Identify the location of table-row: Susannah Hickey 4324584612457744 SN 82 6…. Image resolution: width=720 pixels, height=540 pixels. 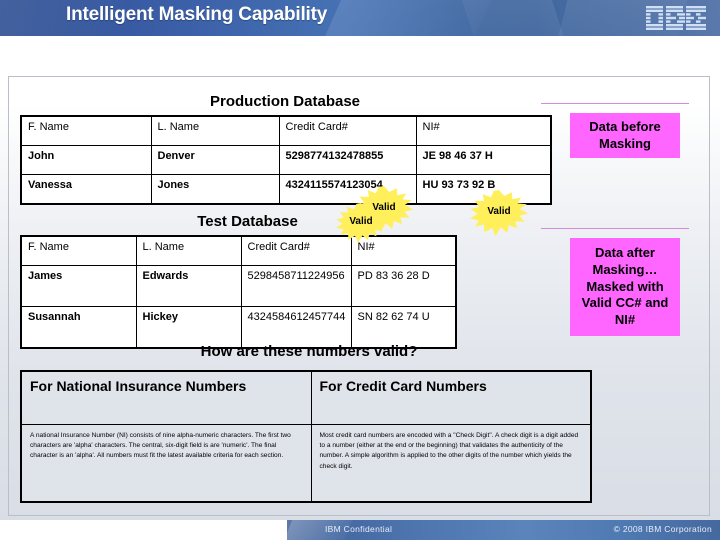
(238, 327).